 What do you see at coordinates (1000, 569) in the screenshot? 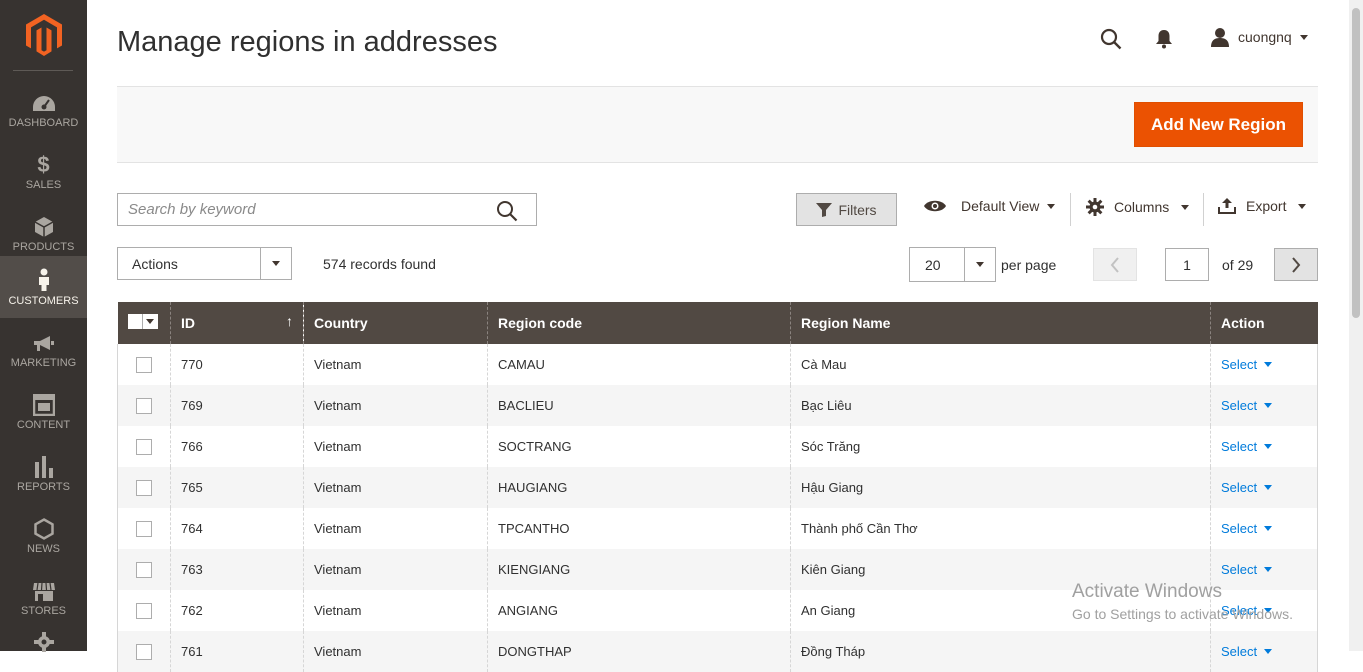
I see `cell-region-name: Kiên Giang` at bounding box center [1000, 569].